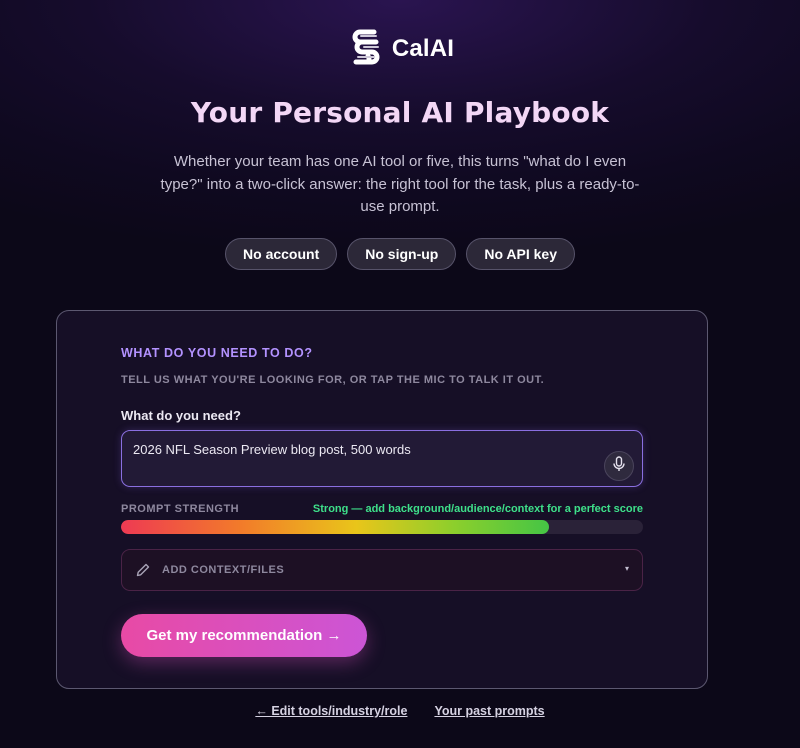 The image size is (800, 748). What do you see at coordinates (223, 570) in the screenshot?
I see `add-context-label: ADD CONTEXT/FILES` at bounding box center [223, 570].